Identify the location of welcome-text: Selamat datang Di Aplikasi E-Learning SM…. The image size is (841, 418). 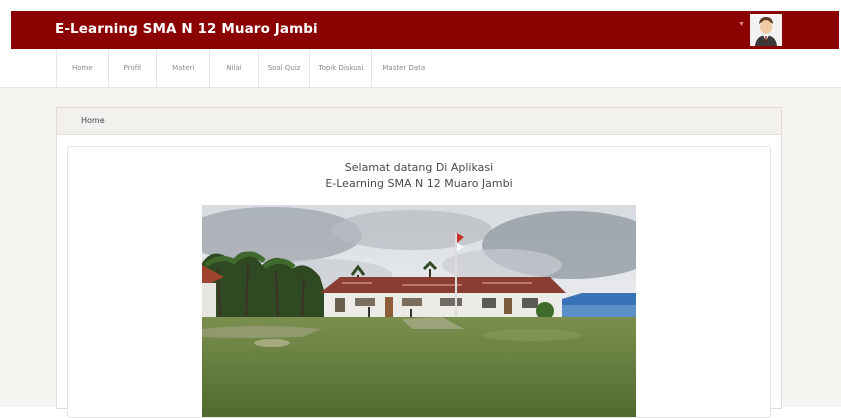
(419, 176).